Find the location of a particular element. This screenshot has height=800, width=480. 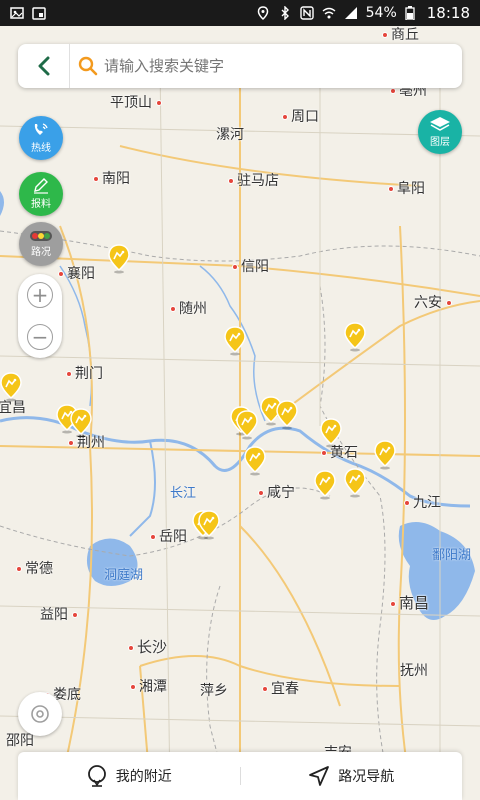

calendar-icon is located at coordinates (39, 13).